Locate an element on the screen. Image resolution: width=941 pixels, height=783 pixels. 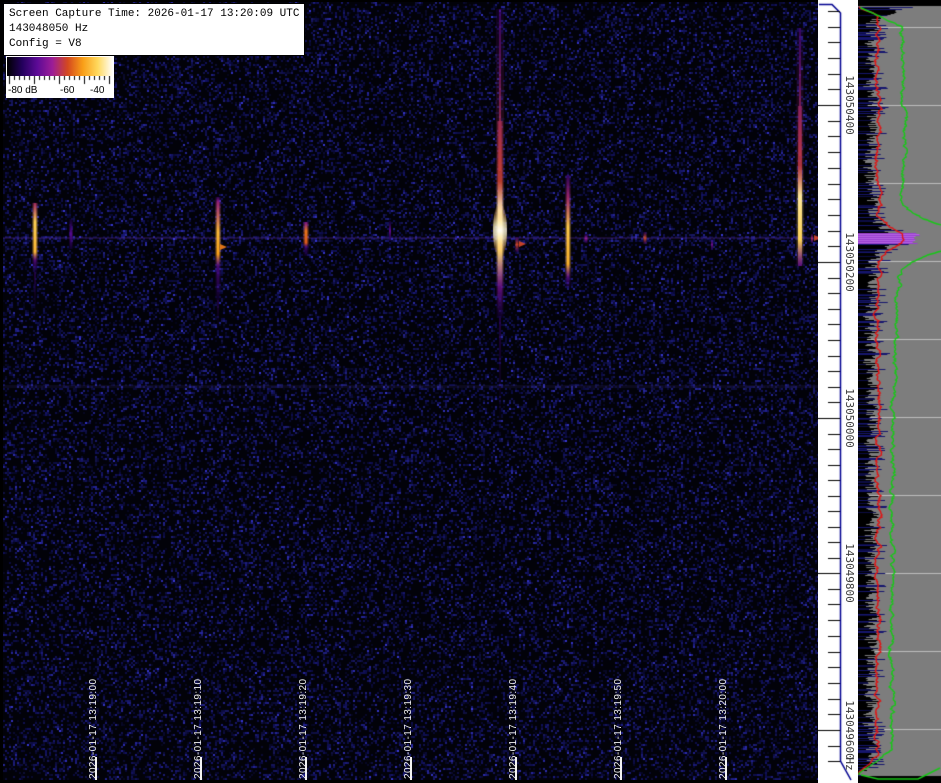
db-max-label: -40 is located at coordinates (97, 90).